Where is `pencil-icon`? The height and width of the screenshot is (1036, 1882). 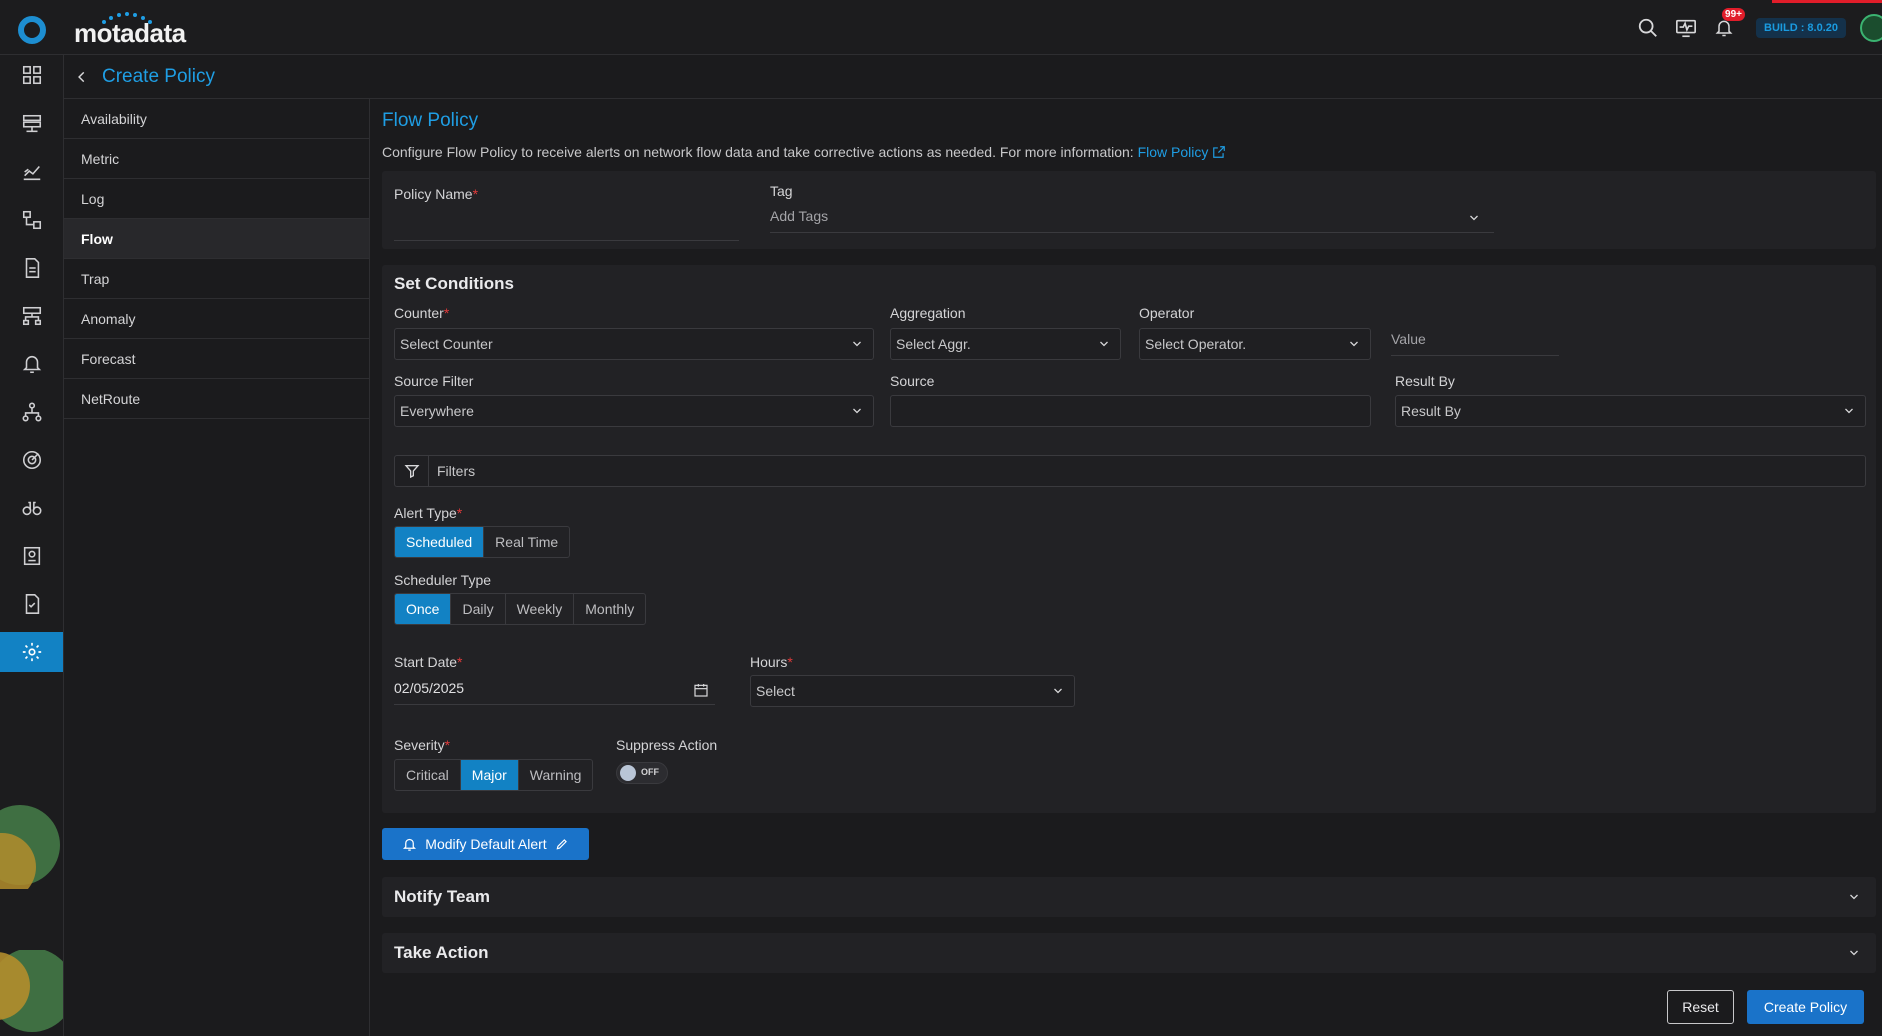 pencil-icon is located at coordinates (561, 844).